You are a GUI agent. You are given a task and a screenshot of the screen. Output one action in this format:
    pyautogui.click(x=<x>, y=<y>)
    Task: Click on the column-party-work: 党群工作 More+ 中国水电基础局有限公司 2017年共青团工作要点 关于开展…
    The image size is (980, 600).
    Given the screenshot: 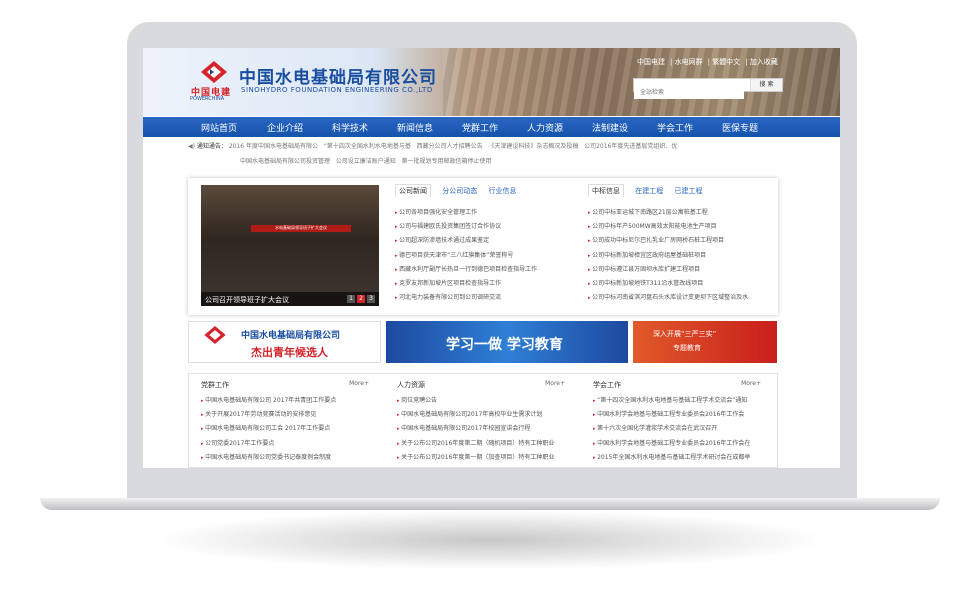 What is the action you would take?
    pyautogui.click(x=284, y=421)
    